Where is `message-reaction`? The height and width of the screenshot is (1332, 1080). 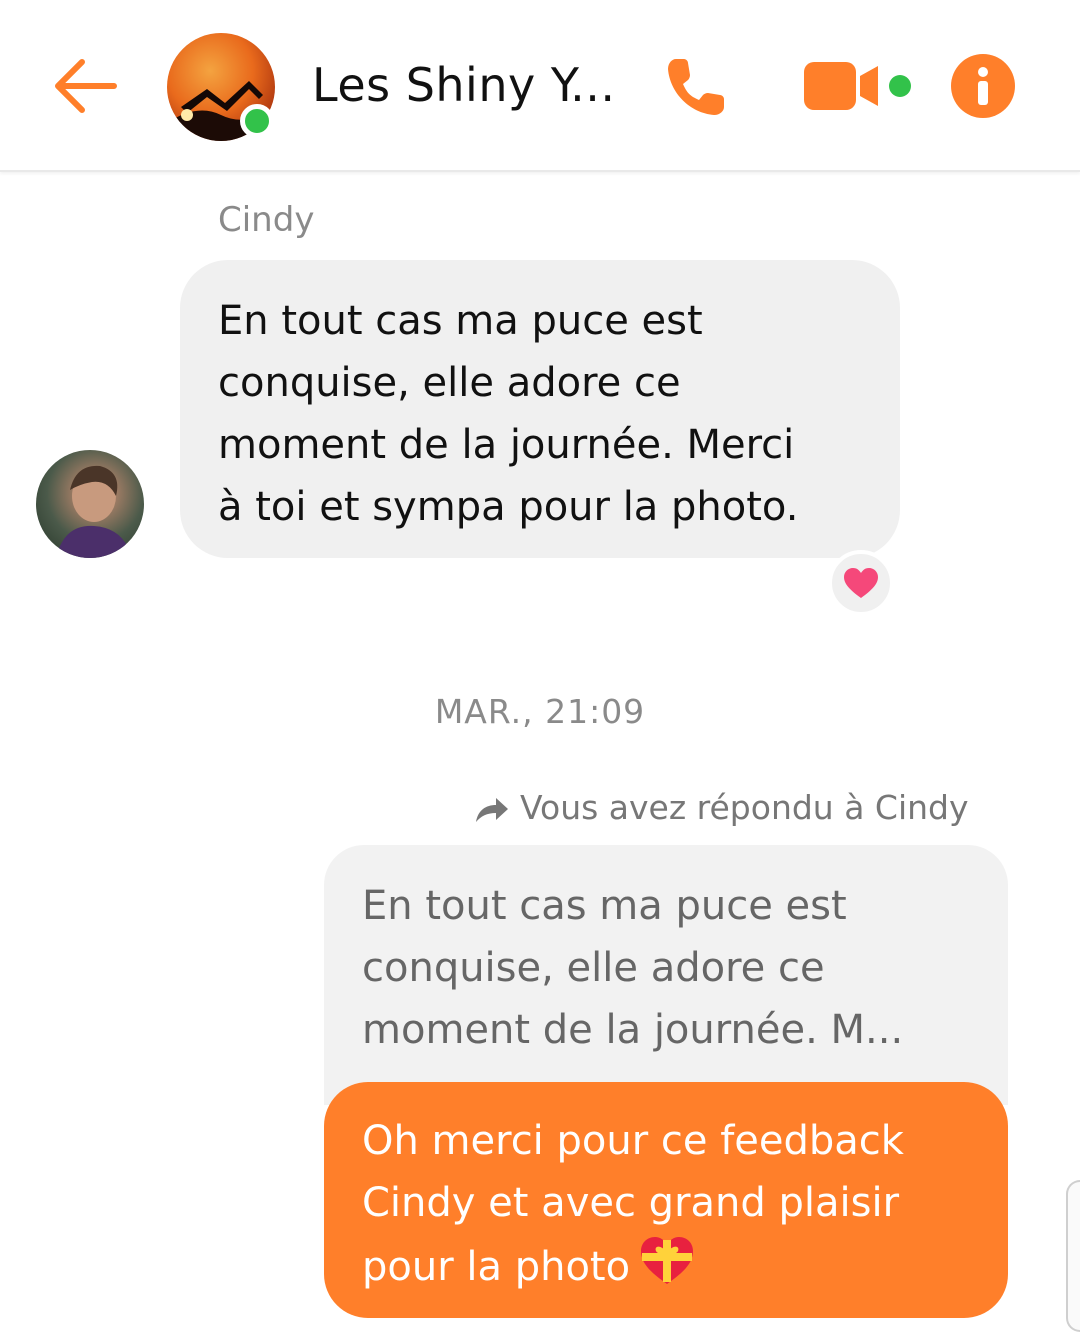 message-reaction is located at coordinates (861, 583).